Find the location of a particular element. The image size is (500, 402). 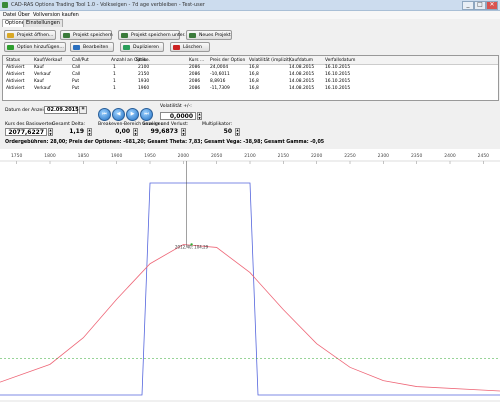

duplicate-label: Duplizieren is located at coordinates (146, 47).